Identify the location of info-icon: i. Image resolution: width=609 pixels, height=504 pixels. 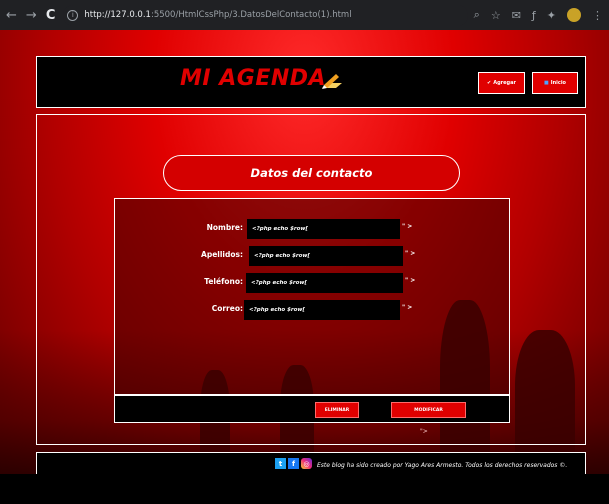
(73, 15).